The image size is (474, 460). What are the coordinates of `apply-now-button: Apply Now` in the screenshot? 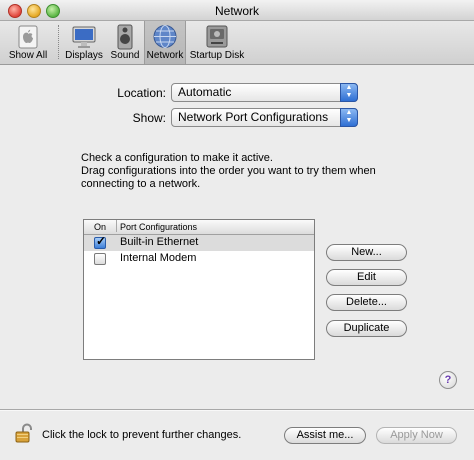 It's located at (416, 435).